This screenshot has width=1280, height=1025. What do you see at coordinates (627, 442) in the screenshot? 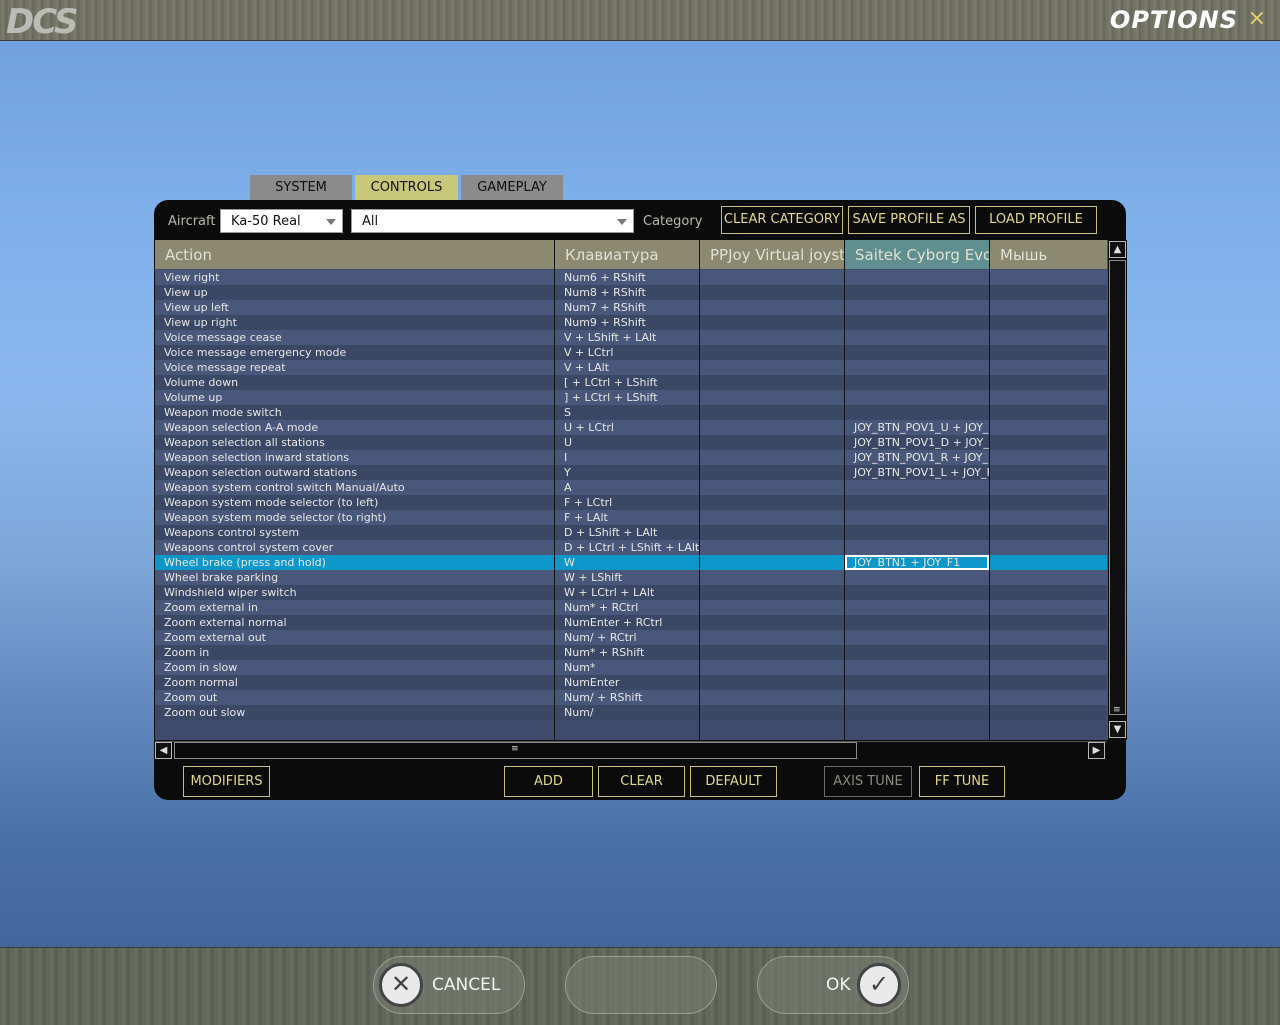
I see `cell-keyboard: U` at bounding box center [627, 442].